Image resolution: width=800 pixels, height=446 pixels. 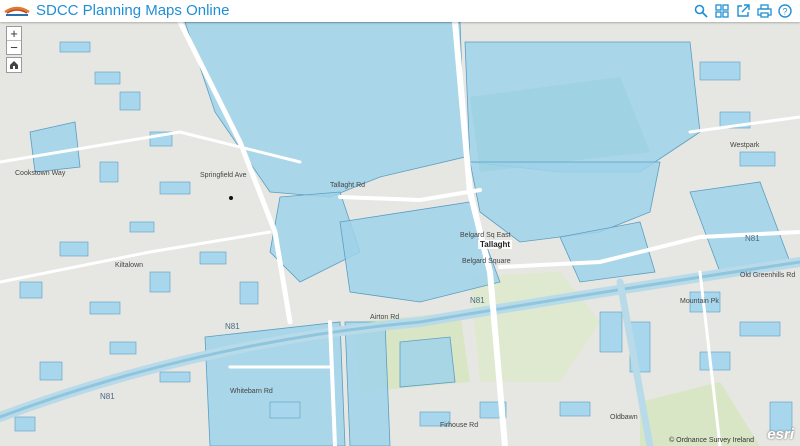 I want to click on toolbar: ?, so click(x=743, y=11).